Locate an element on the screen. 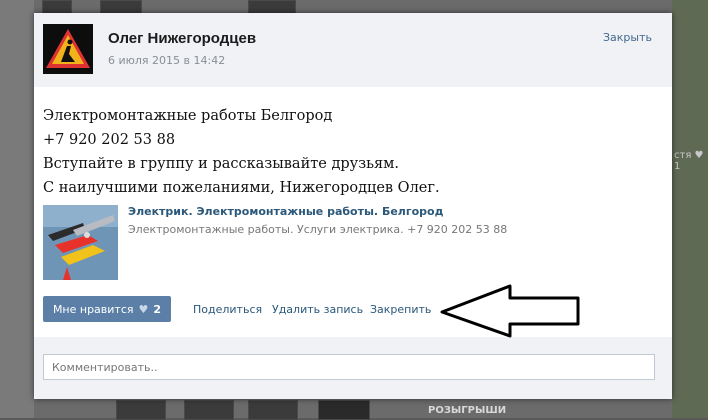 The height and width of the screenshot is (420, 708). close-button: Закрыть is located at coordinates (627, 37).